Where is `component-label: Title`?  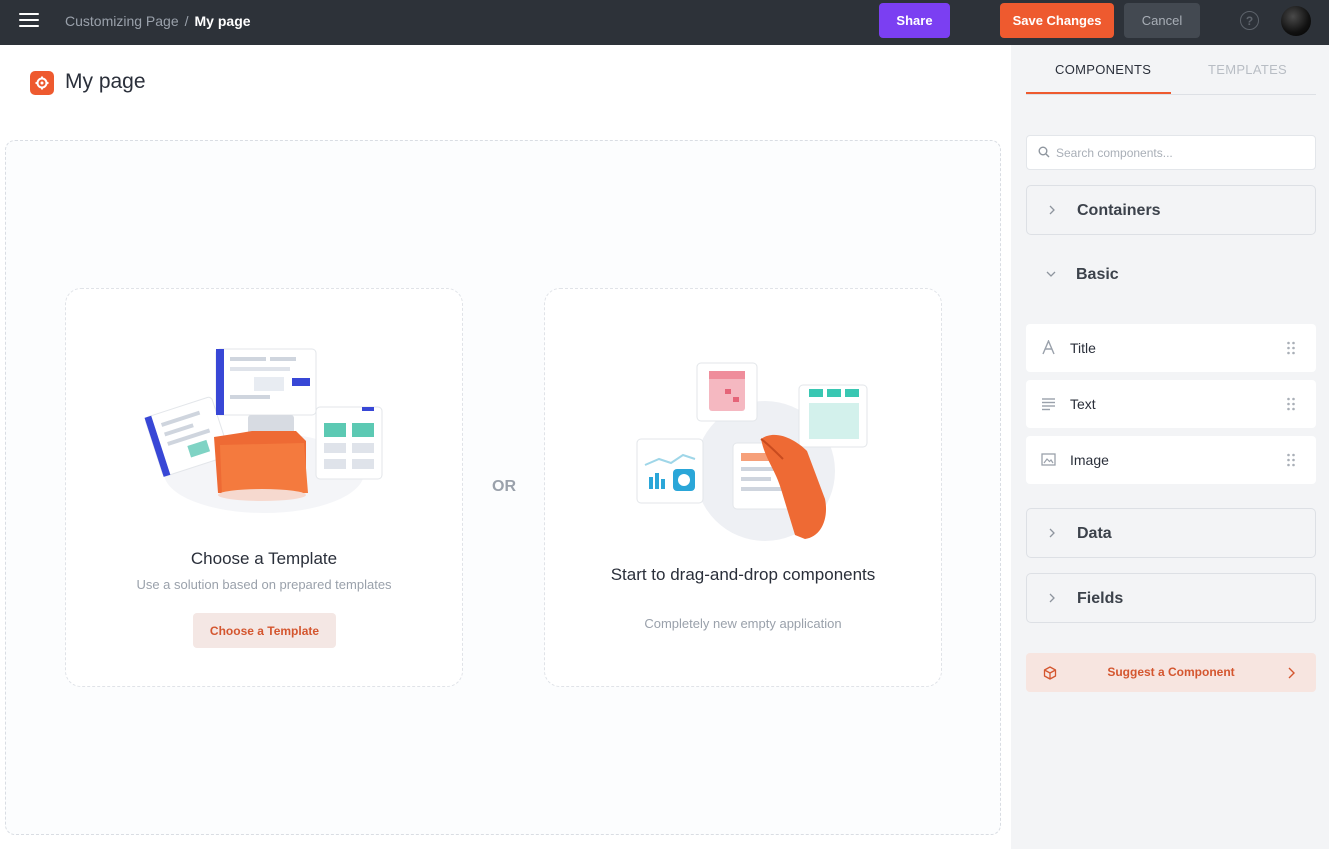 component-label: Title is located at coordinates (1083, 348).